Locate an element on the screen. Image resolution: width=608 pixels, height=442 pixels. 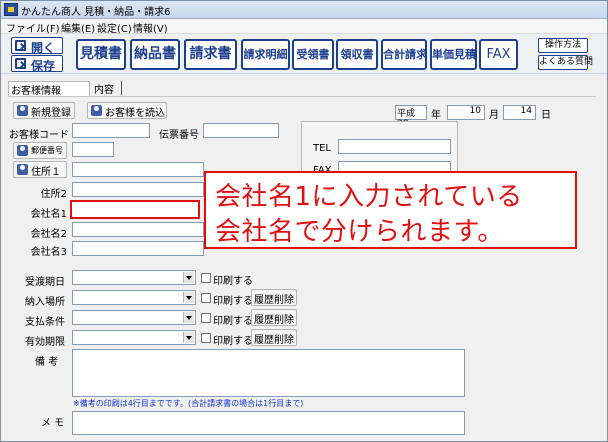
open-label: 開く is located at coordinates (43, 48).